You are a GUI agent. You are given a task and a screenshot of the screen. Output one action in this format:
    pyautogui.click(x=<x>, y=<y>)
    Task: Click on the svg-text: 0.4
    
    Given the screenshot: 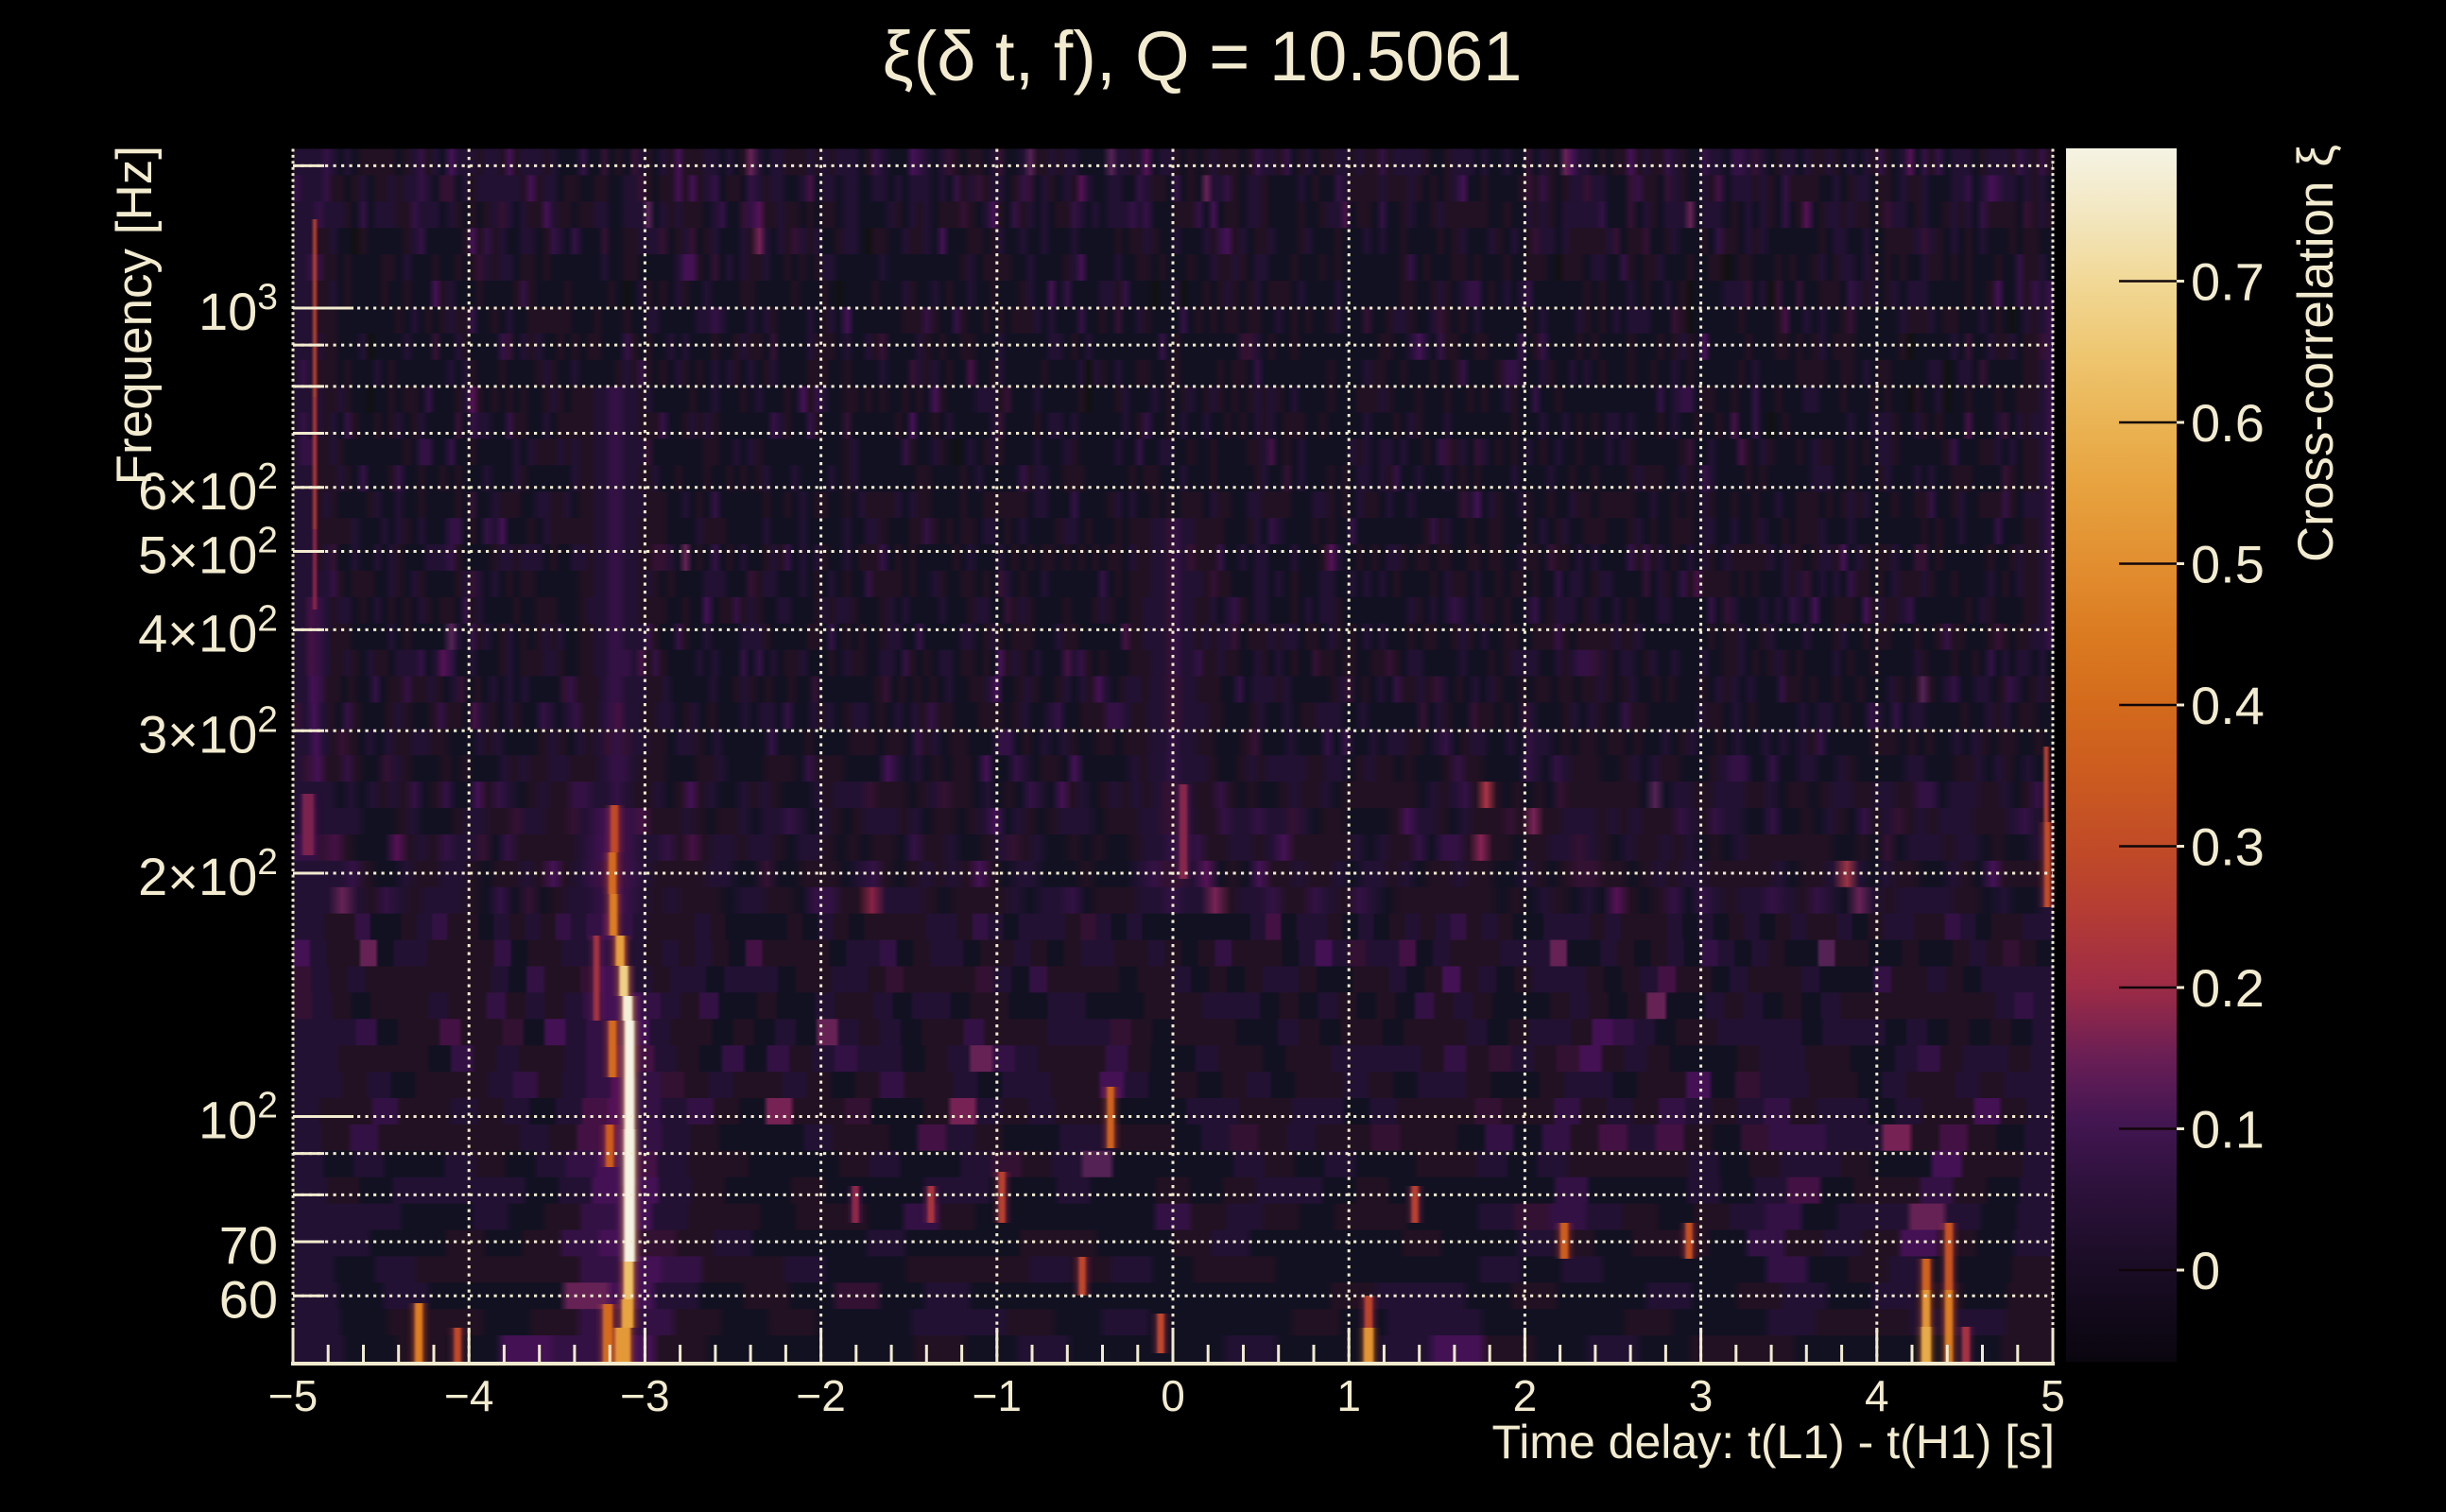 What is the action you would take?
    pyautogui.click(x=2228, y=705)
    